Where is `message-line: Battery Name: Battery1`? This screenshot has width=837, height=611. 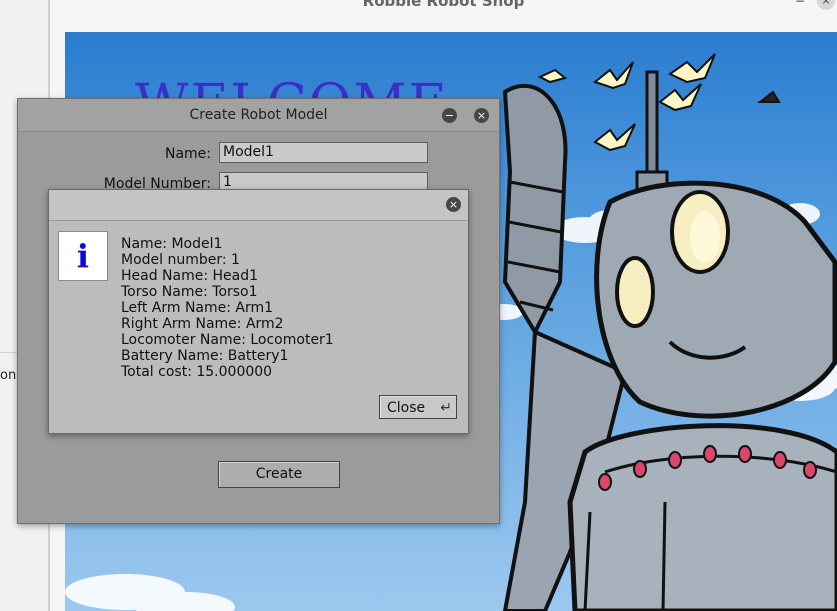 message-line: Battery Name: Battery1 is located at coordinates (205, 356).